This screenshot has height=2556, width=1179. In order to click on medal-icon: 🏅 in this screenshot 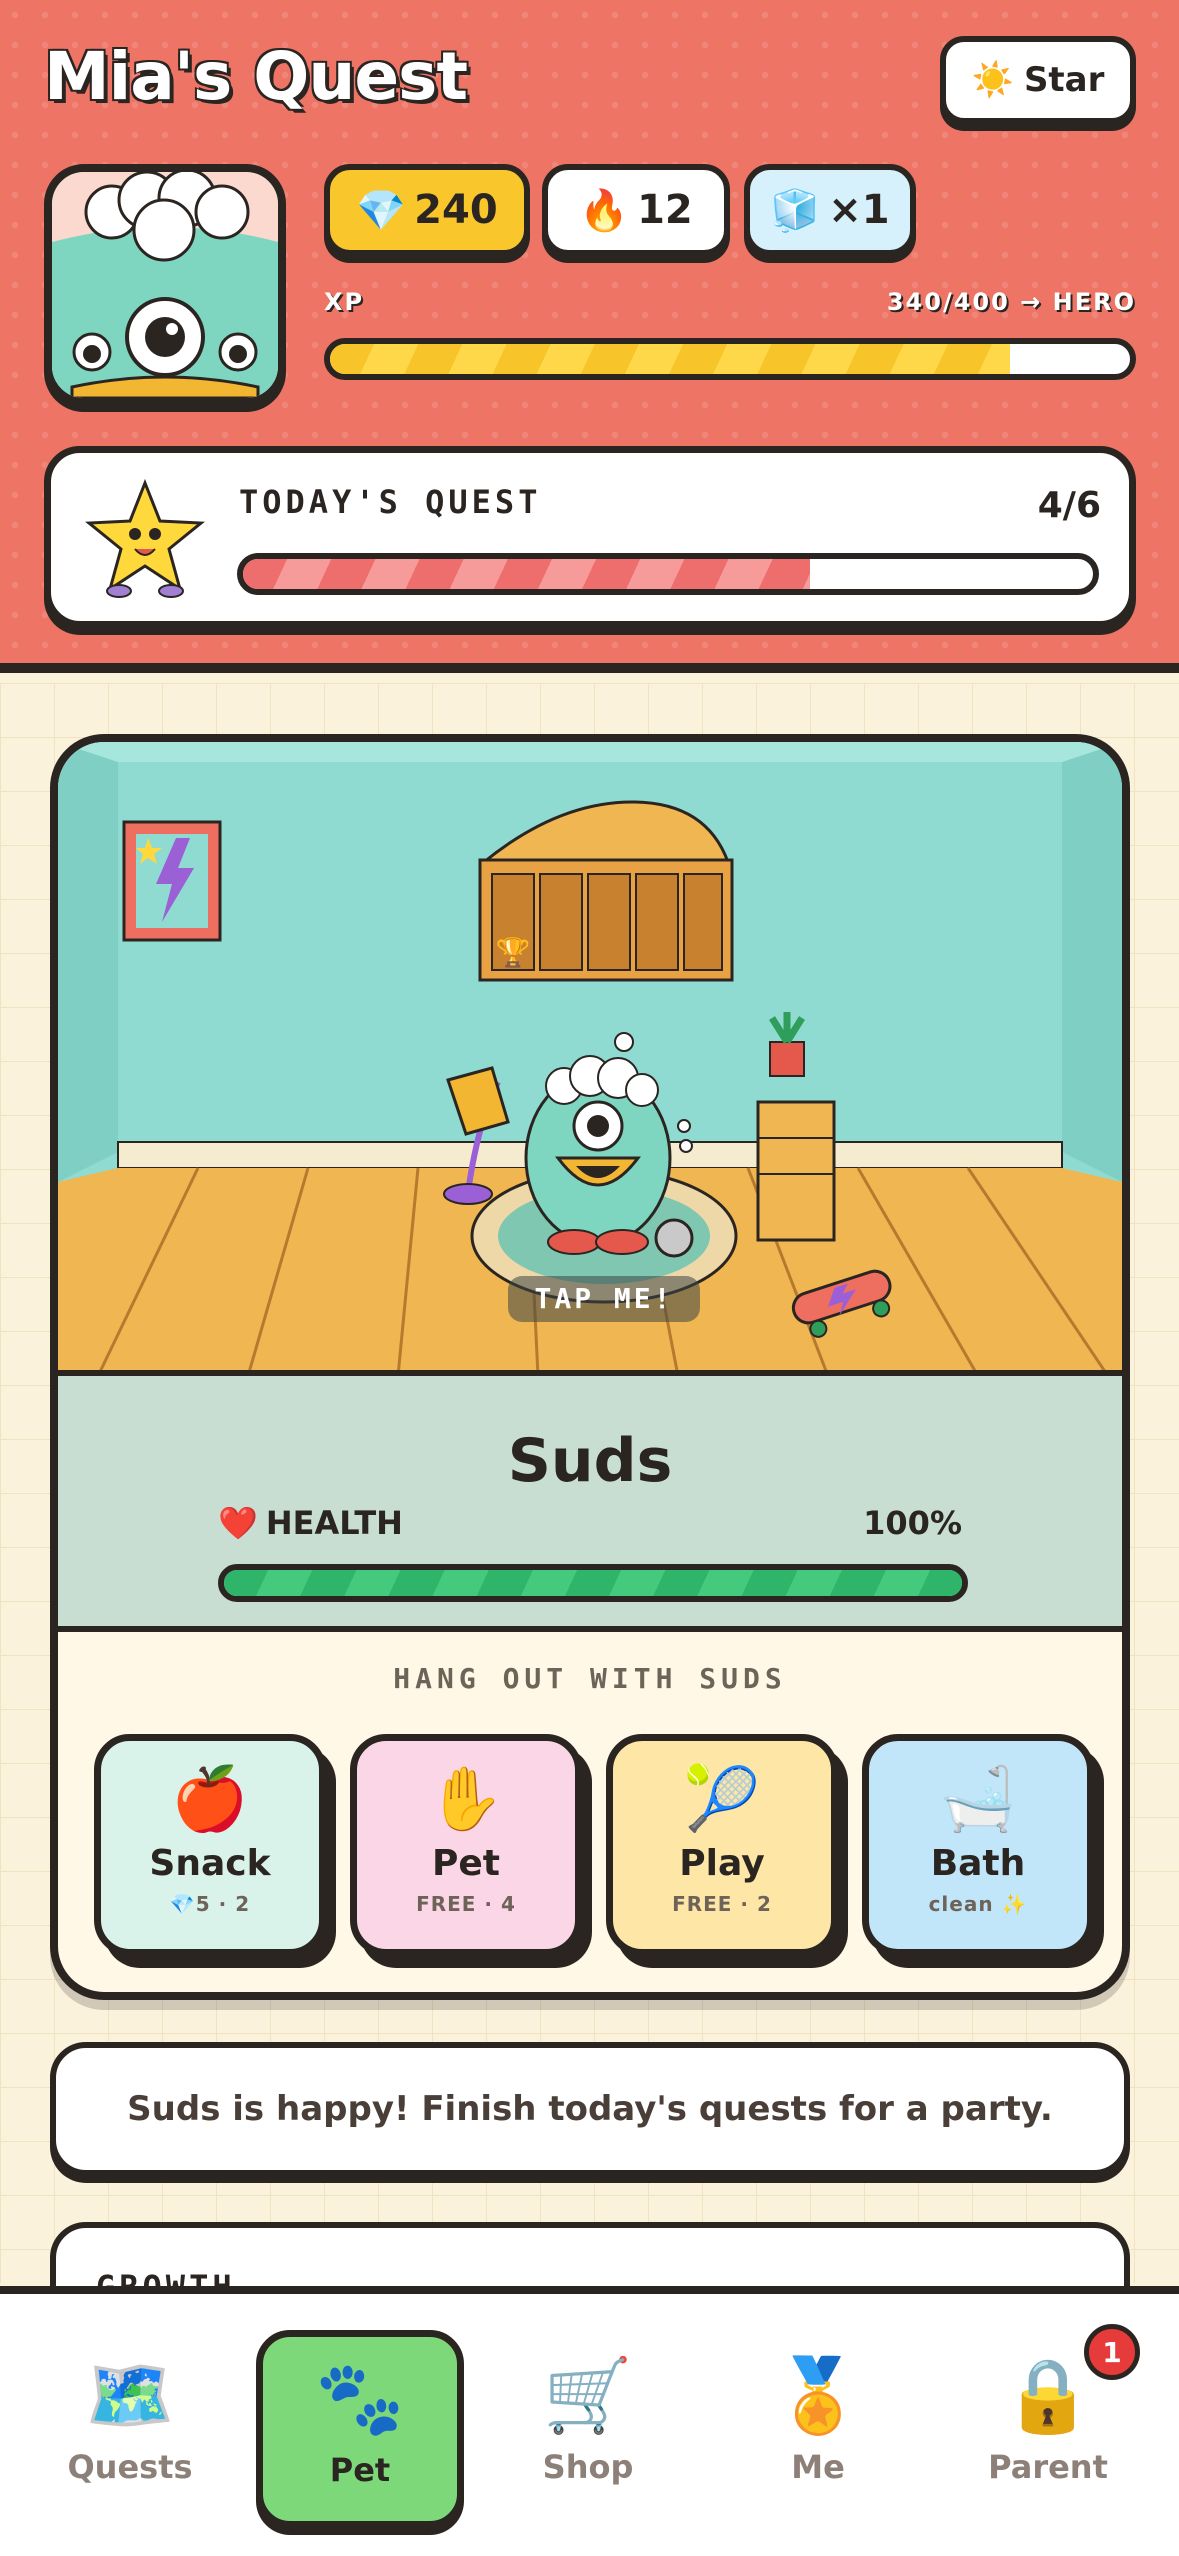, I will do `click(818, 2395)`.